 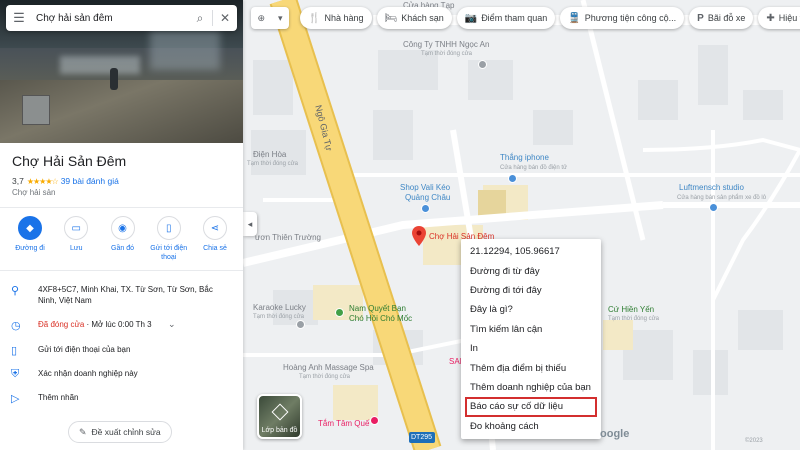 I want to click on ctx-report-data-problem: Báo cáo sự cố dữ liệu, so click(x=531, y=407).